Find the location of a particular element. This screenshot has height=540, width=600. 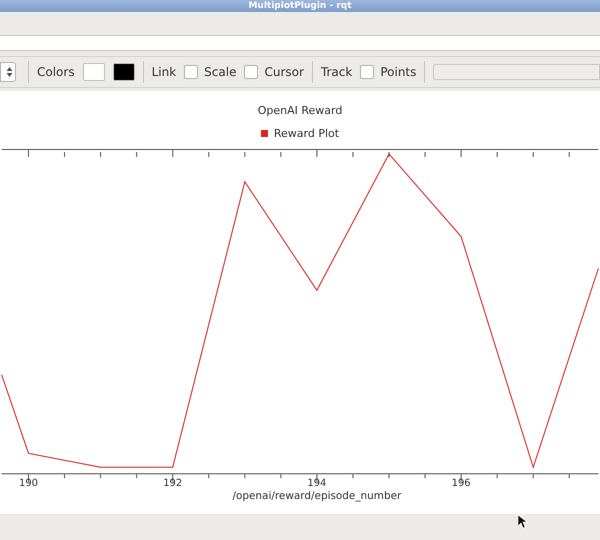

option-label: Link is located at coordinates (164, 72).